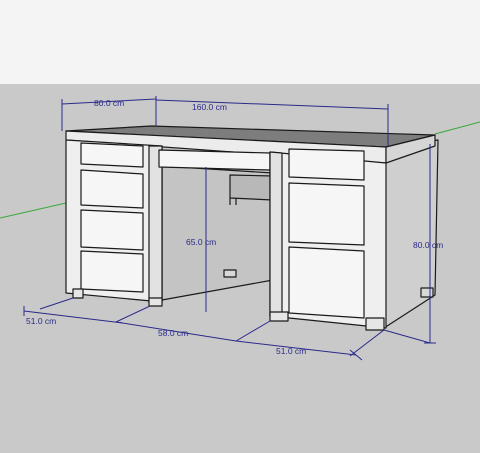  What do you see at coordinates (78, 293) in the screenshot?
I see `left-front-foot` at bounding box center [78, 293].